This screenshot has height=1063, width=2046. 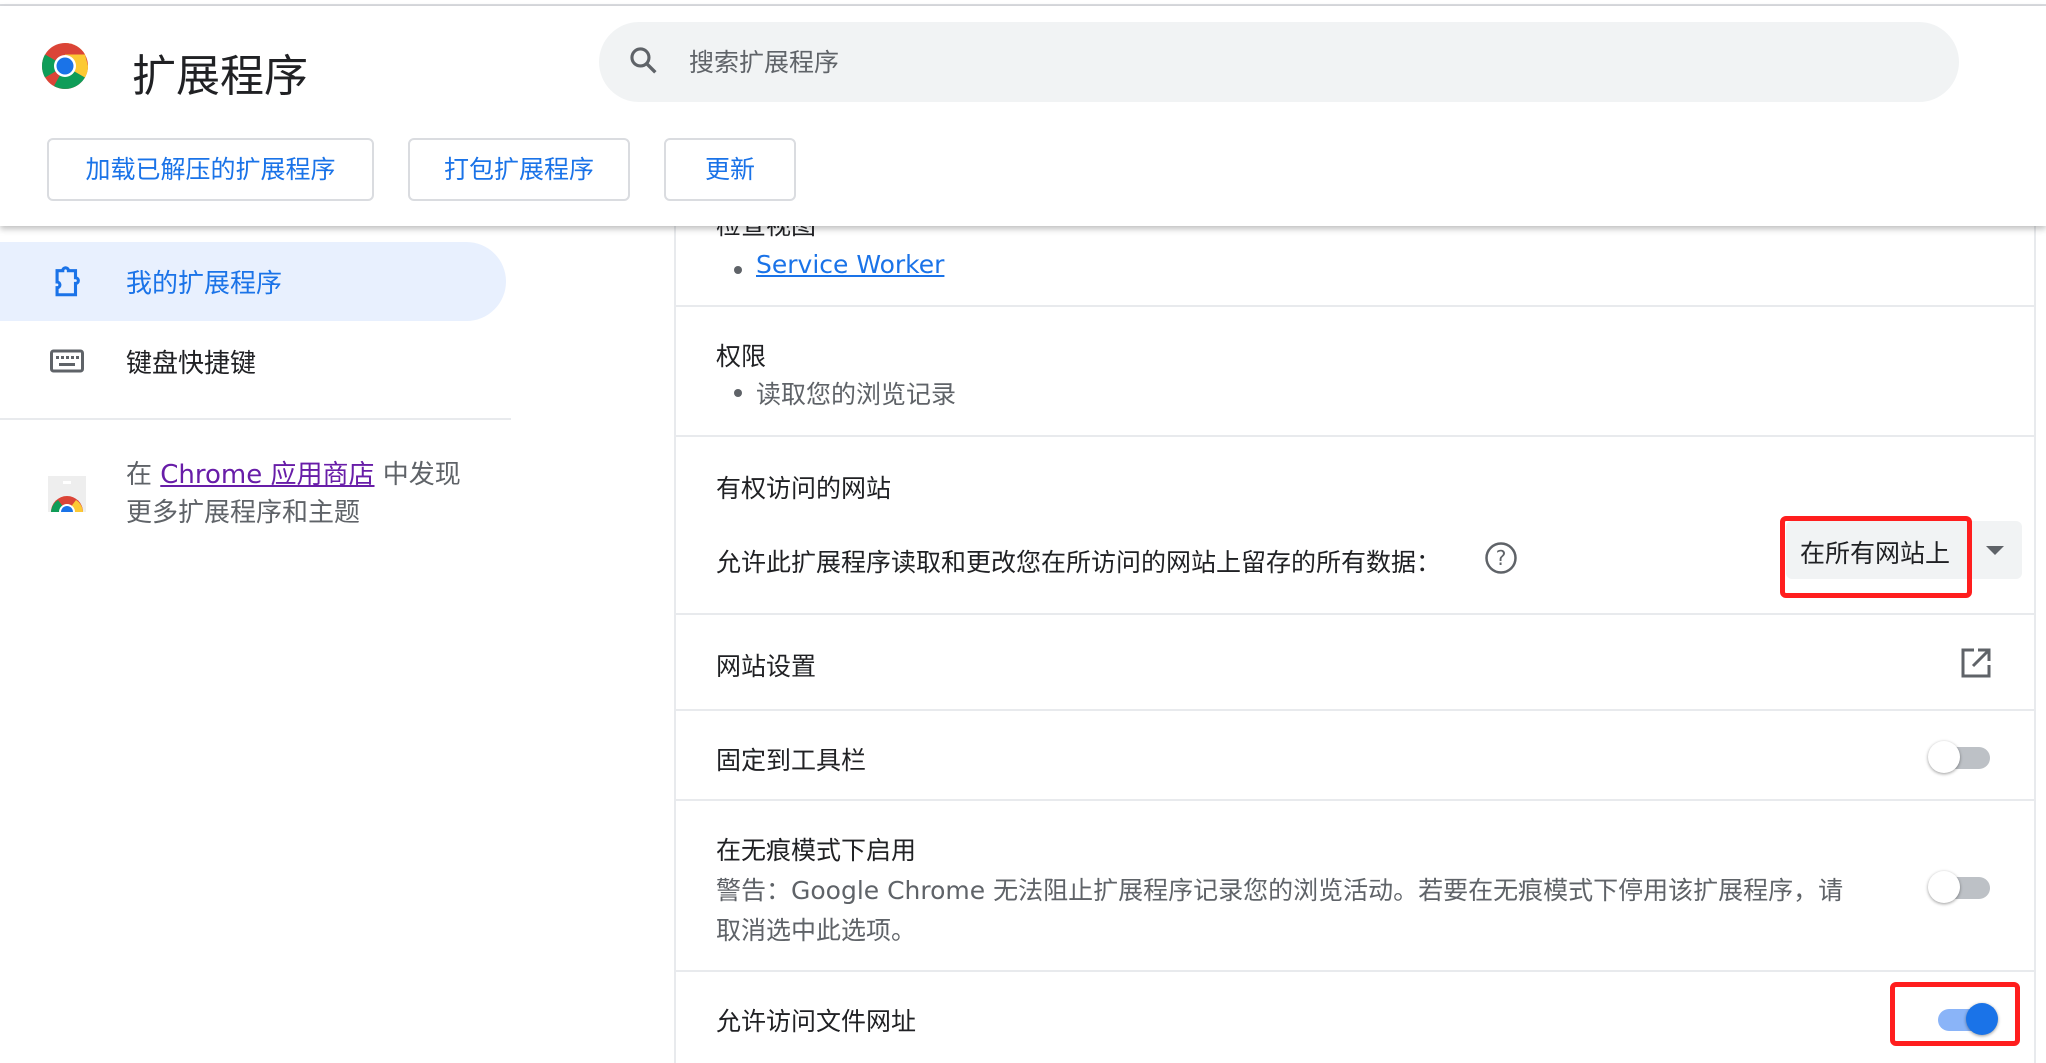 I want to click on keyboard-icon, so click(x=67, y=360).